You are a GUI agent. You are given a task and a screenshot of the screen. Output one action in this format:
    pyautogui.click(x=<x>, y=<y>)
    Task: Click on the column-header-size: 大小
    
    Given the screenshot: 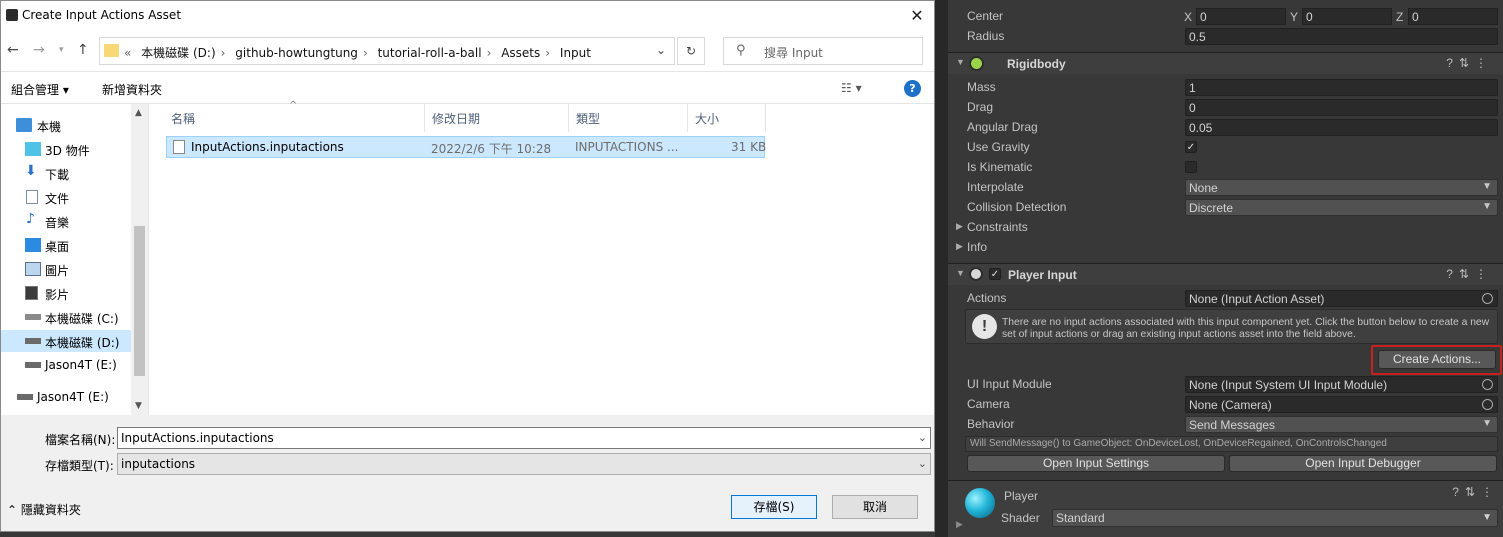 What is the action you would take?
    pyautogui.click(x=707, y=118)
    